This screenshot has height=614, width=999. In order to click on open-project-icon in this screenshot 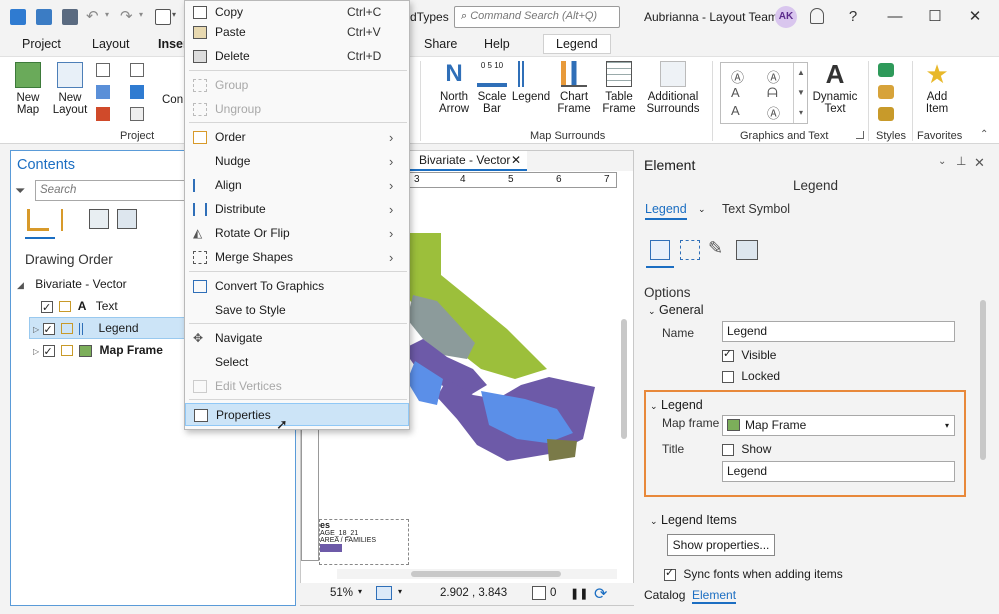, I will do `click(18, 17)`.